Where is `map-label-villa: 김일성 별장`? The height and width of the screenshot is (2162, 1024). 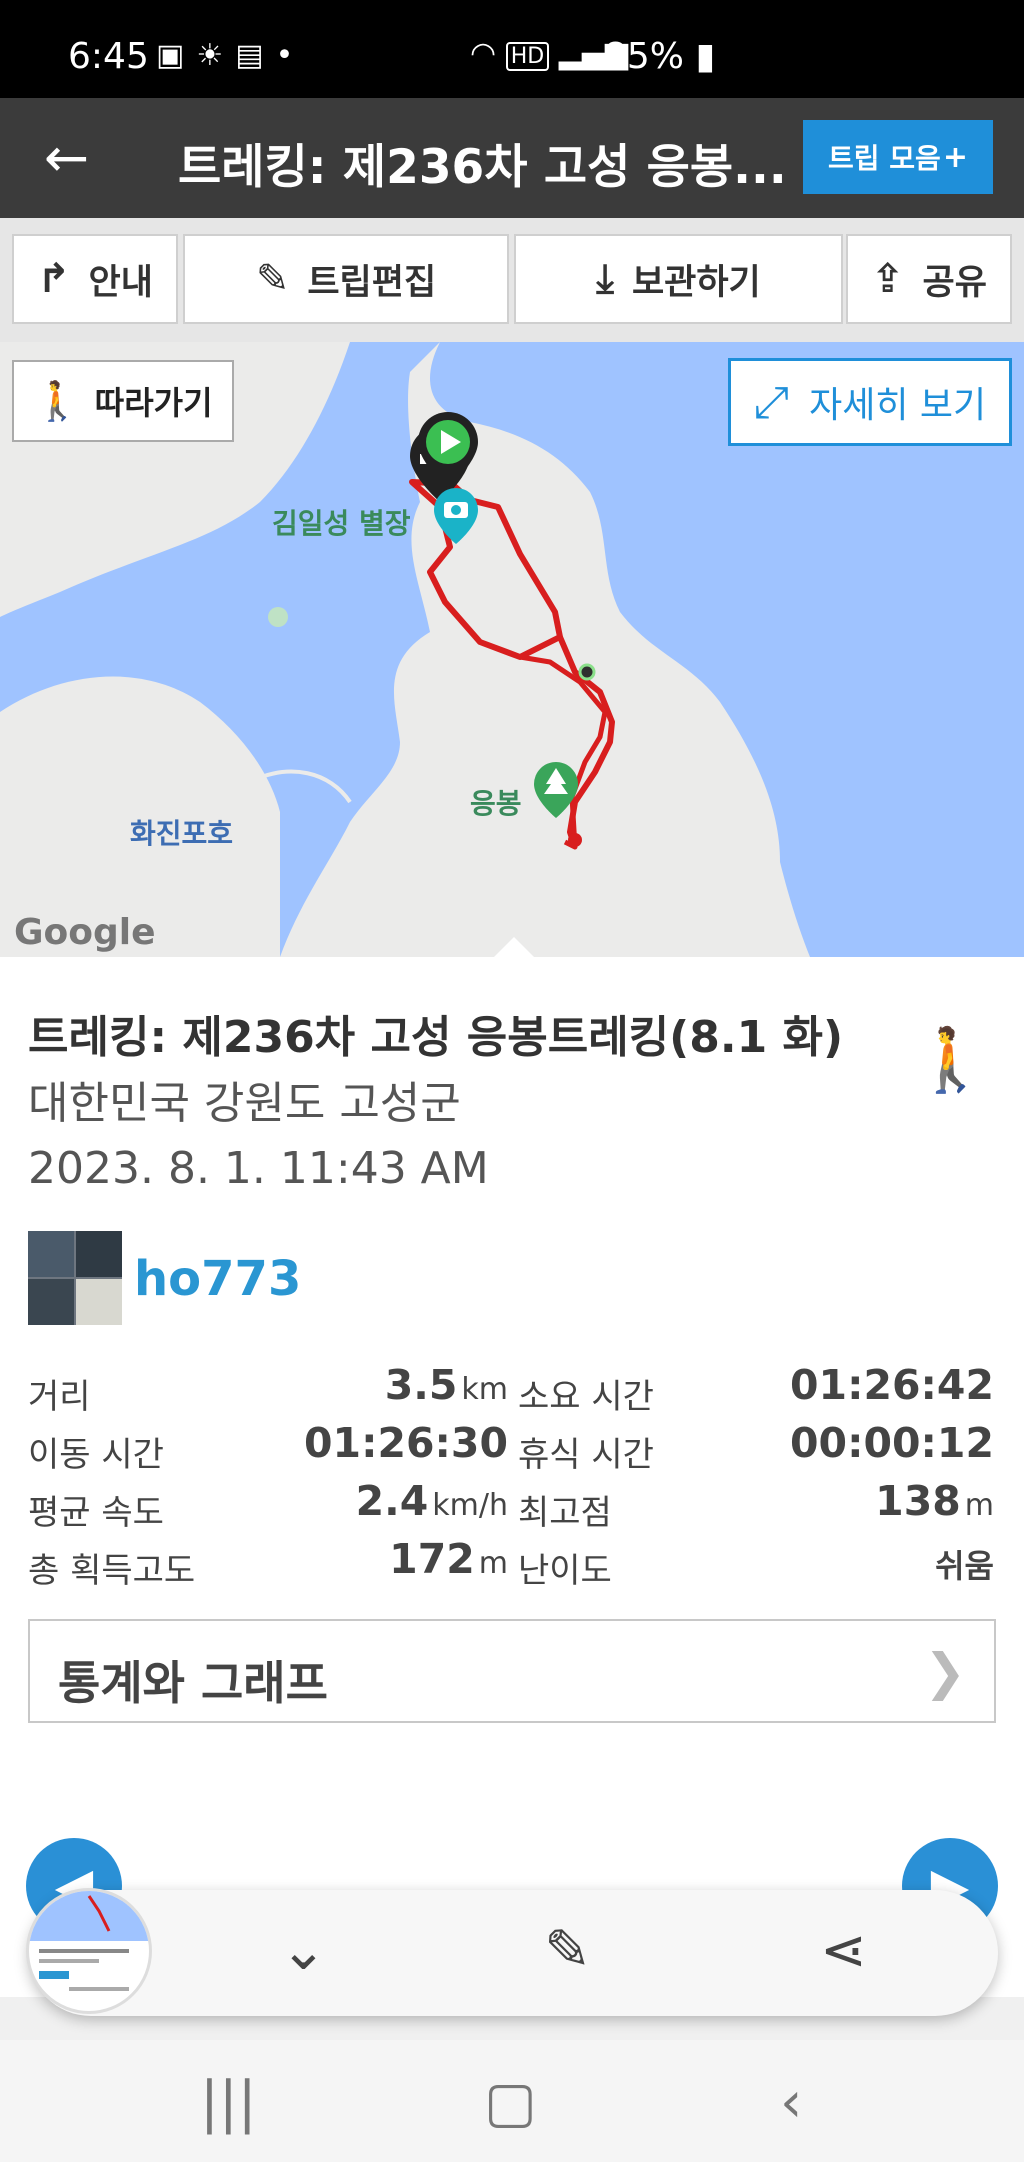 map-label-villa: 김일성 별장 is located at coordinates (341, 523).